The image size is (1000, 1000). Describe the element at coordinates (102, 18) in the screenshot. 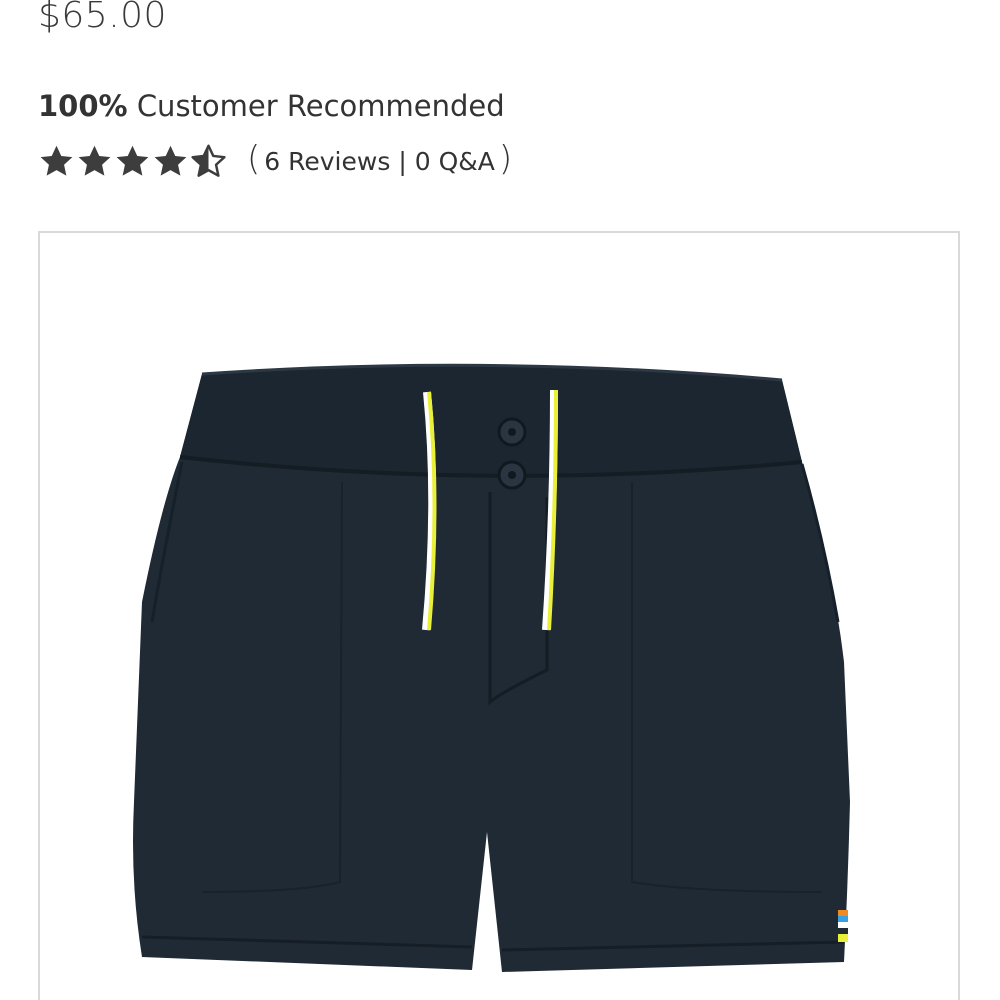

I see `product-price: $65.00` at that location.